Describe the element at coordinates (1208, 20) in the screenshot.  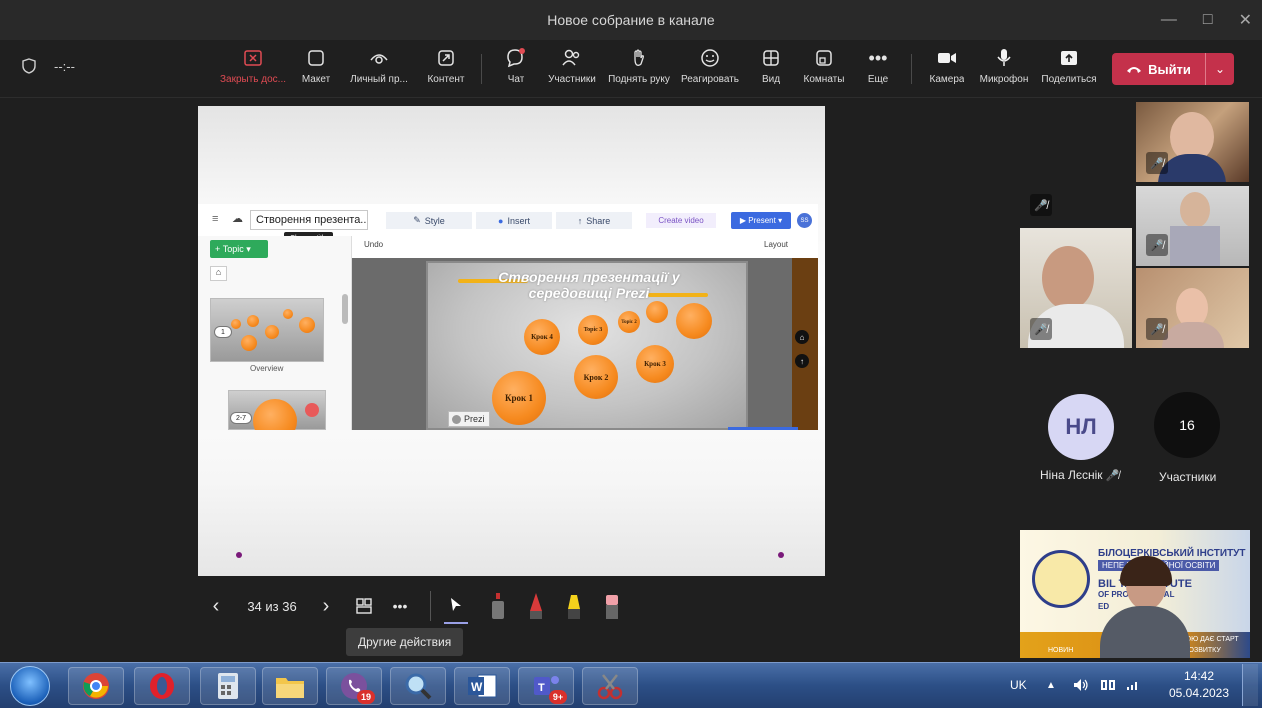
I see `maximize-icon: □` at that location.